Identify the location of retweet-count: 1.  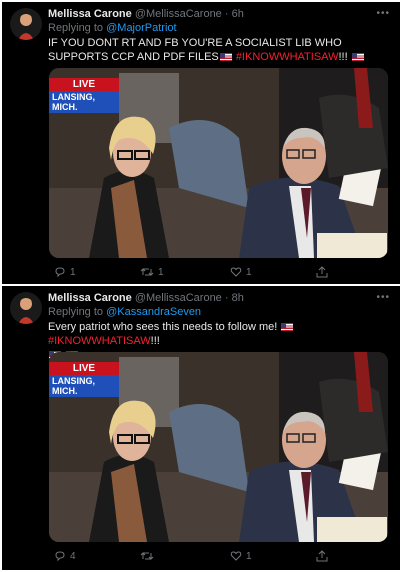
(161, 272).